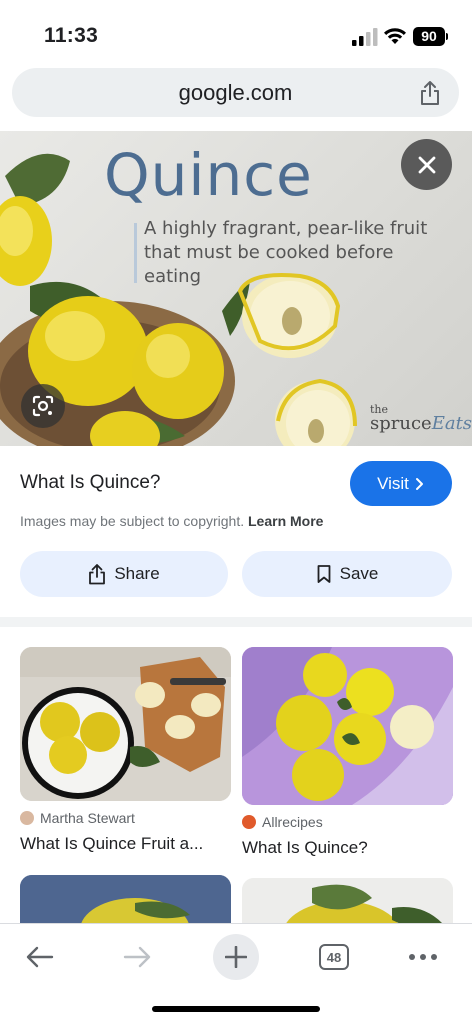  I want to click on chevron-right-icon, so click(419, 483).